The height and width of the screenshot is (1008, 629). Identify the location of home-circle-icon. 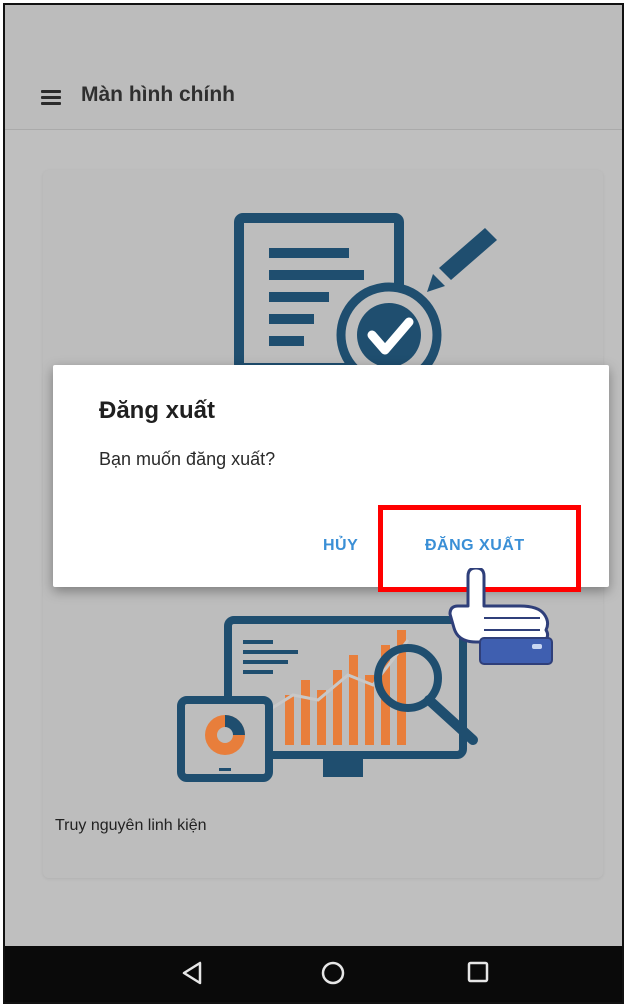
(333, 974).